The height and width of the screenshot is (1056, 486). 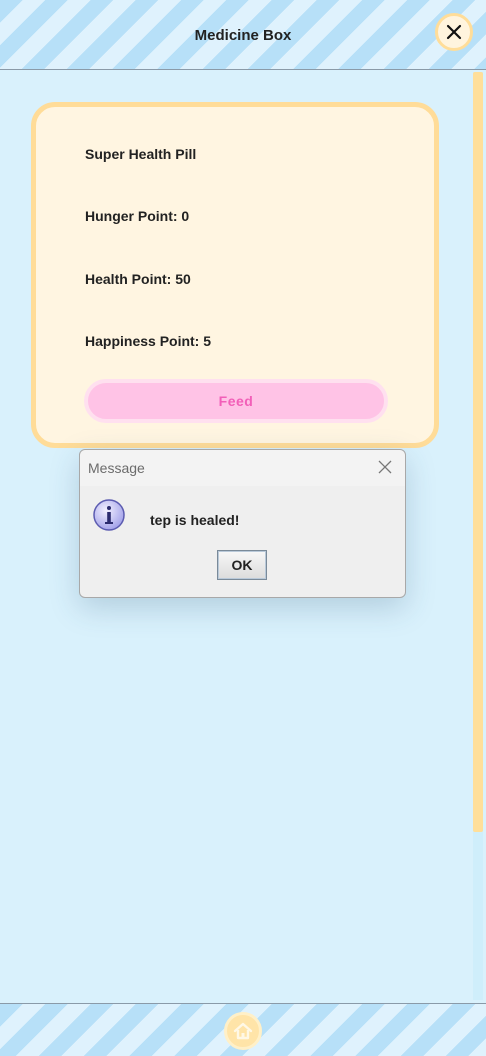 I want to click on ok-button: OK, so click(x=242, y=565).